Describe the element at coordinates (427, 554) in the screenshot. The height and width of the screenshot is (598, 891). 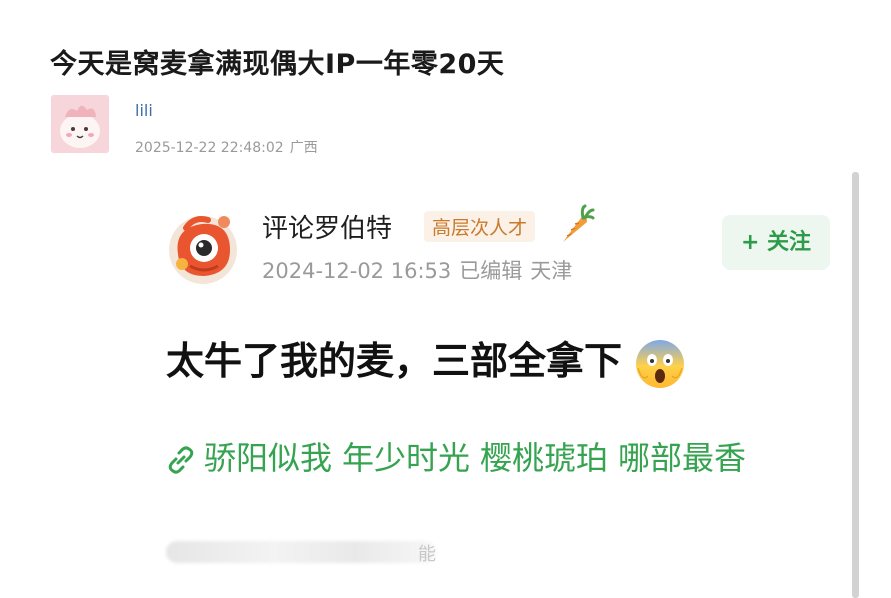
I see `blurred-text-tail: 能` at that location.